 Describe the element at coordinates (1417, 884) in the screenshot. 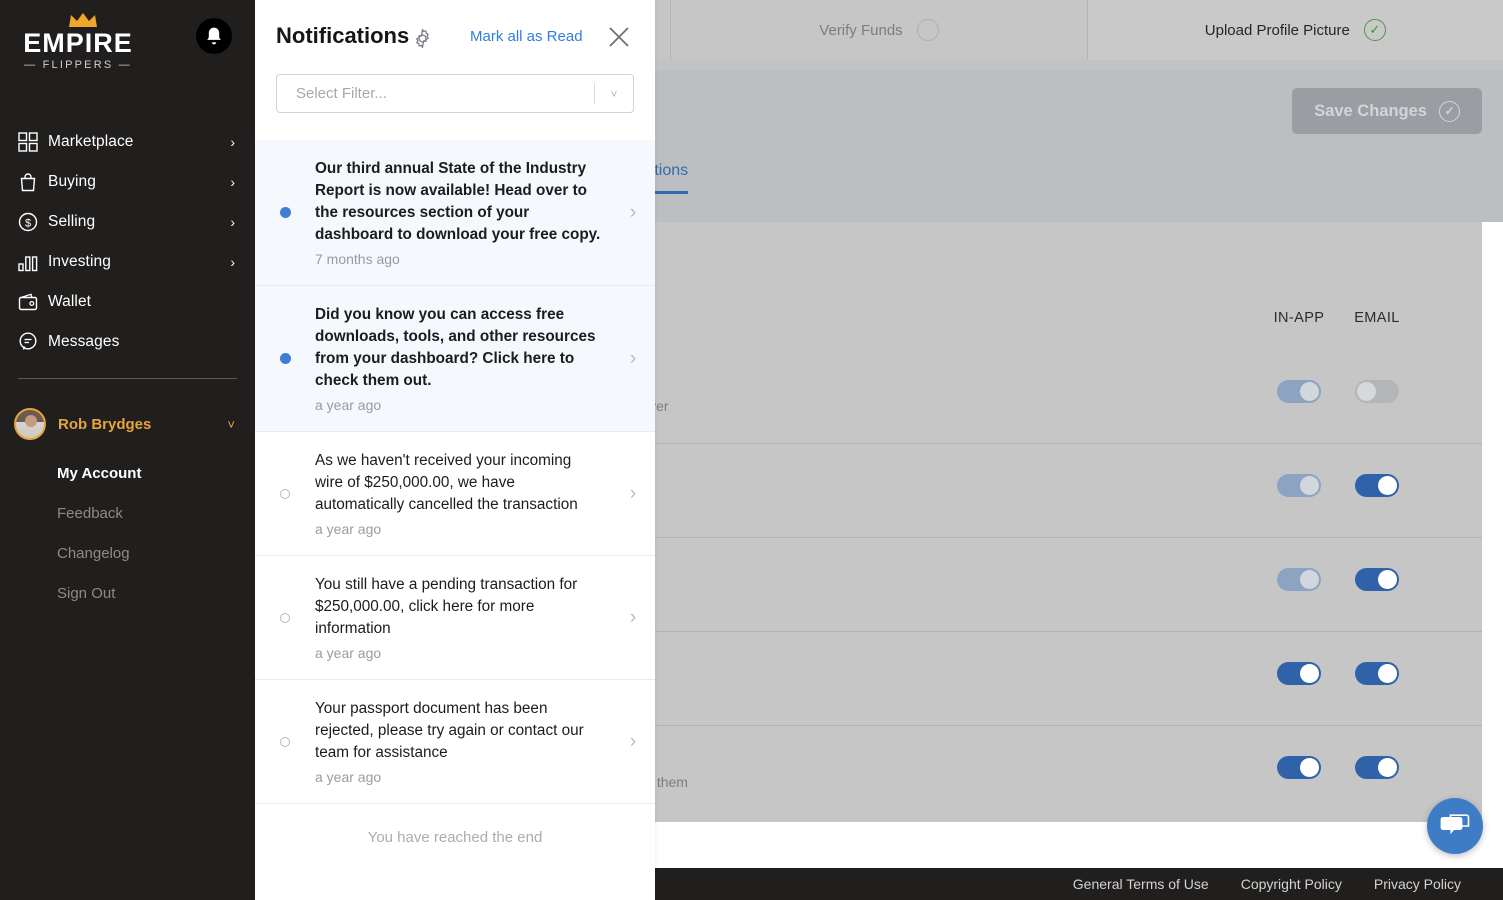

I see `footer-link-privacy-policy: Privacy Policy` at that location.